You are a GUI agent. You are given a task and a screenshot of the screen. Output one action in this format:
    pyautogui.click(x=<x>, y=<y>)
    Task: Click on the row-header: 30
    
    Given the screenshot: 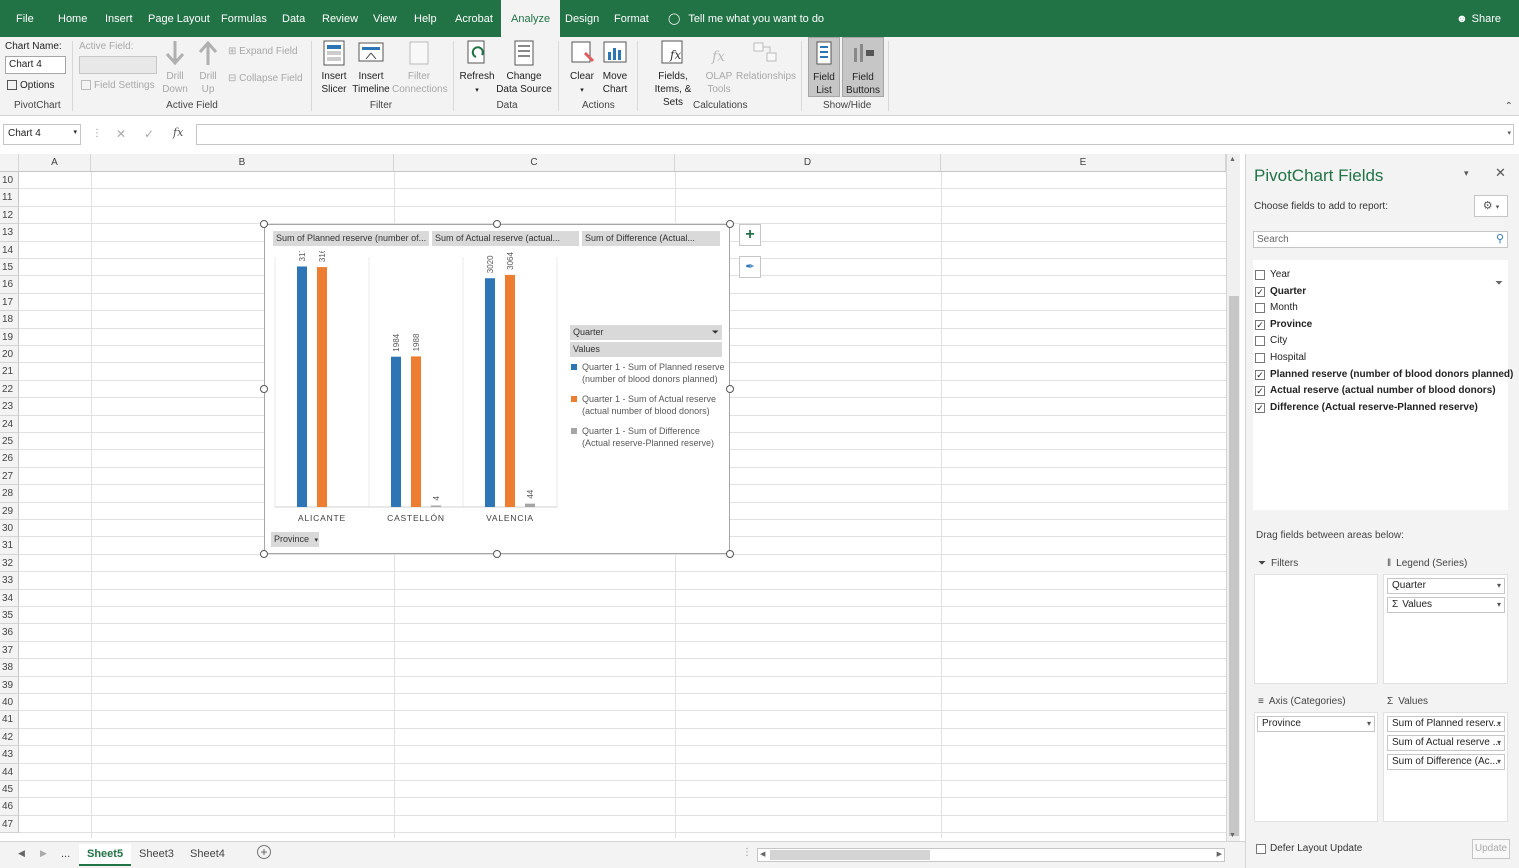 What is the action you would take?
    pyautogui.click(x=9, y=529)
    